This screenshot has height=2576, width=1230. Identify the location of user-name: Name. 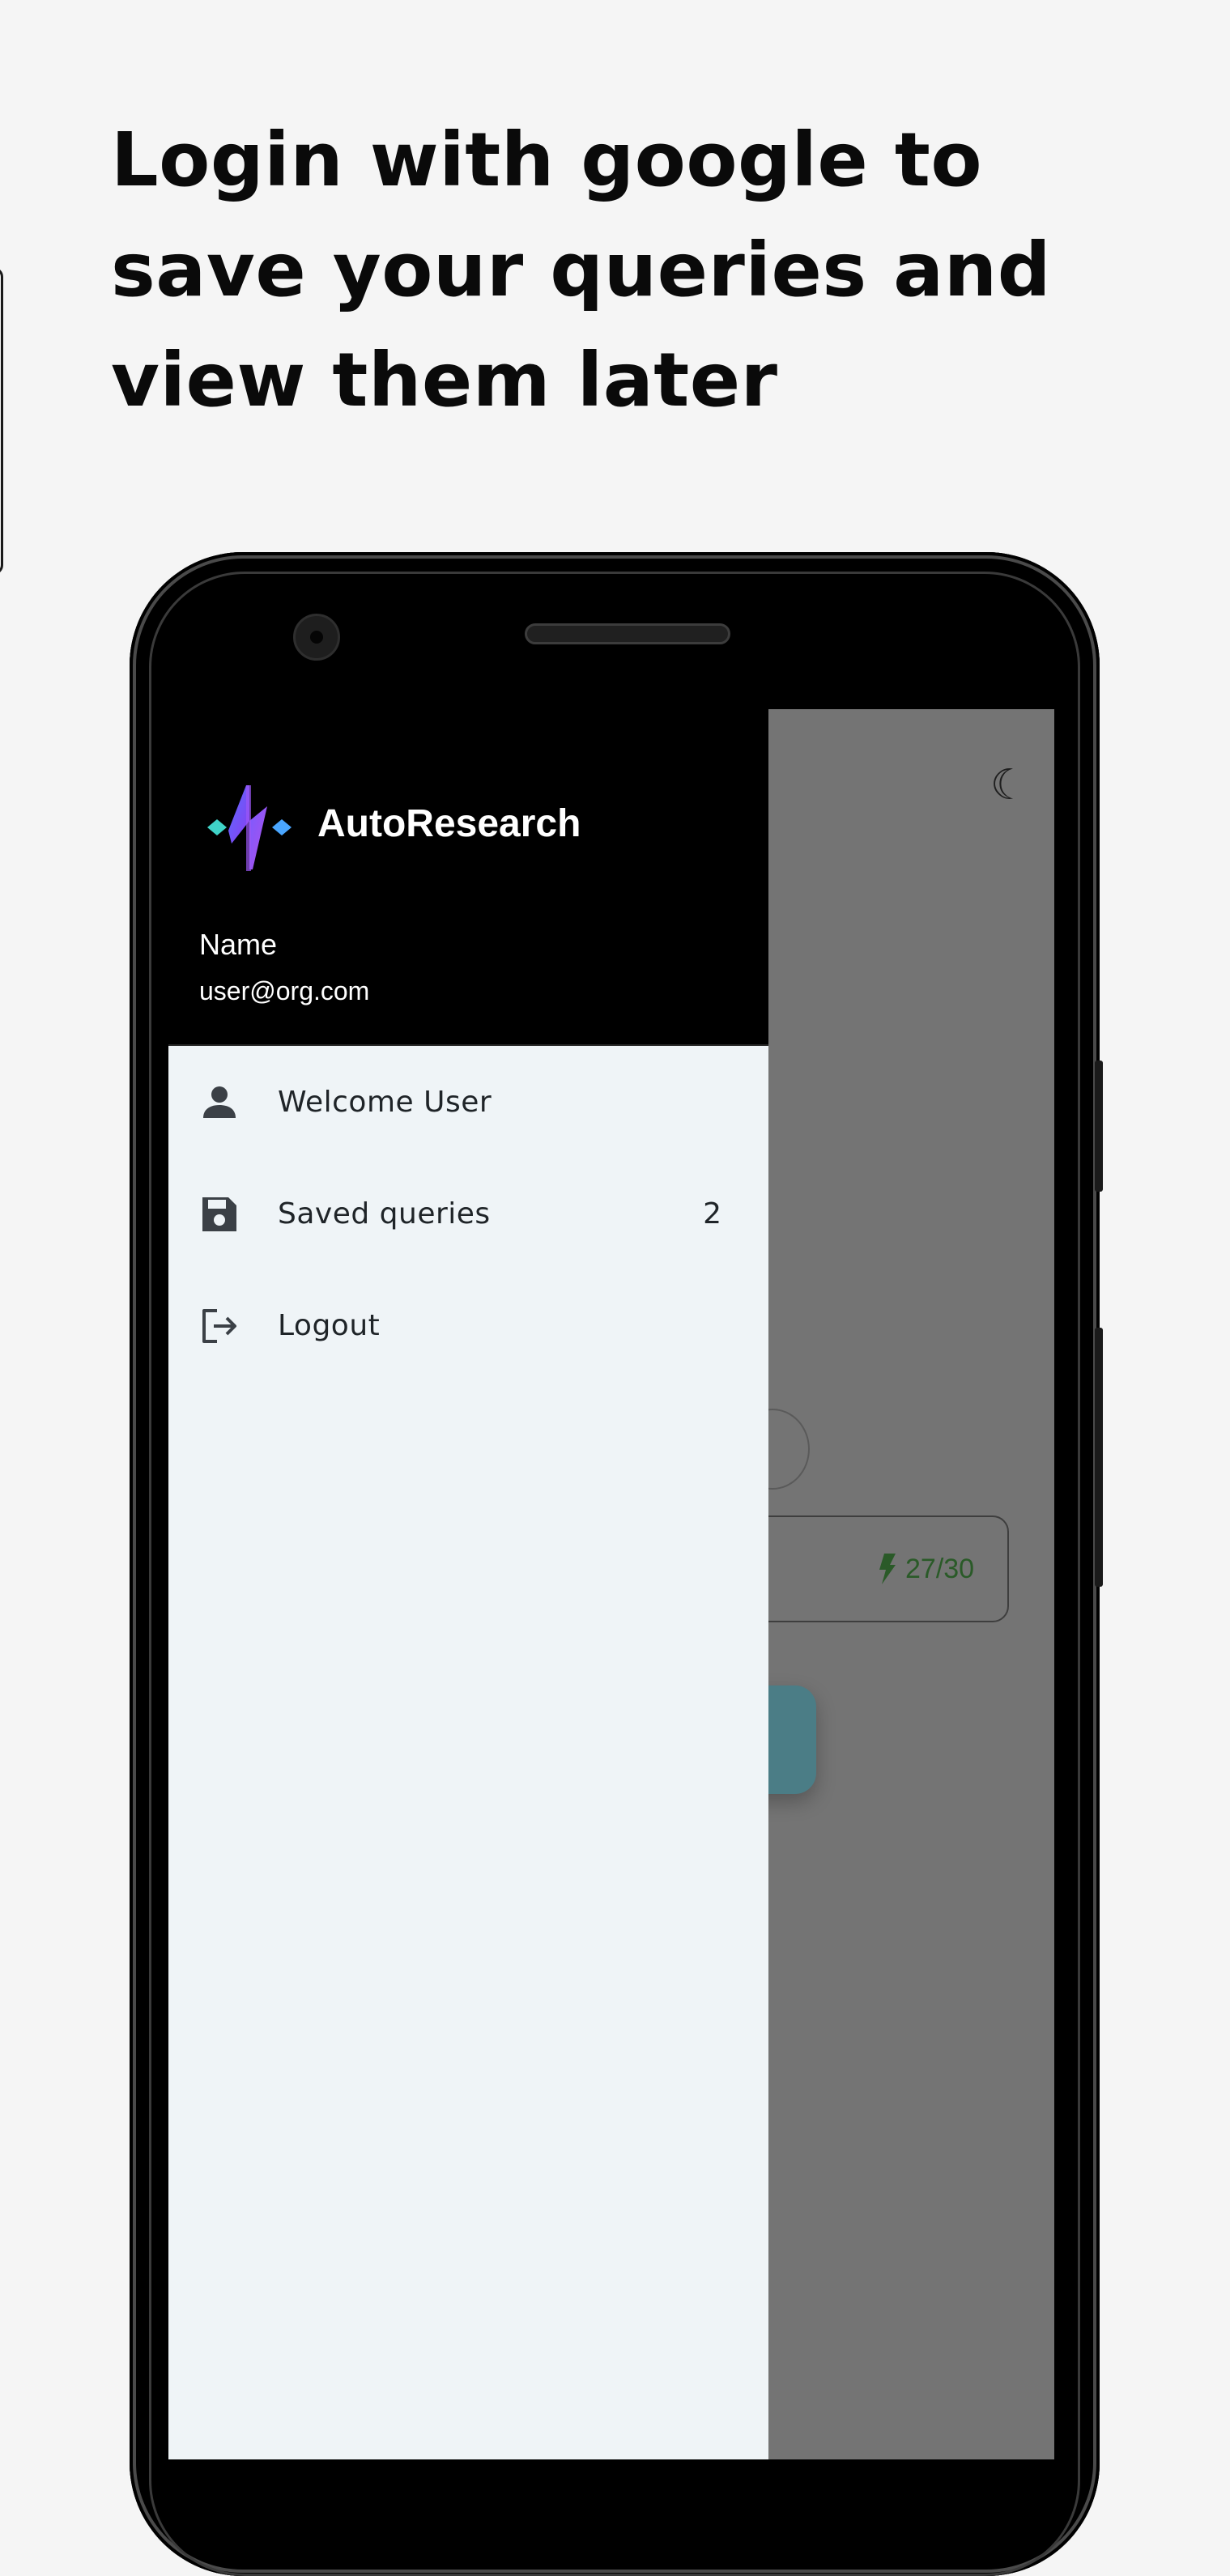
(238, 944).